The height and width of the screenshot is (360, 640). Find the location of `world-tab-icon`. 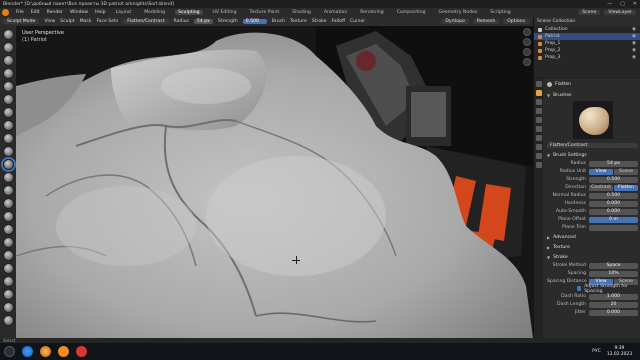

world-tab-icon is located at coordinates (538, 138).